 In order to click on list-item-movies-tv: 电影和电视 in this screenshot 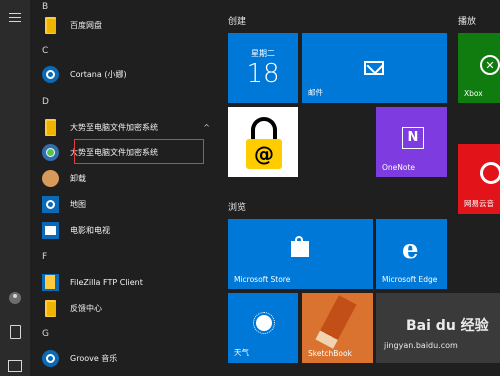, I will do `click(125, 230)`.